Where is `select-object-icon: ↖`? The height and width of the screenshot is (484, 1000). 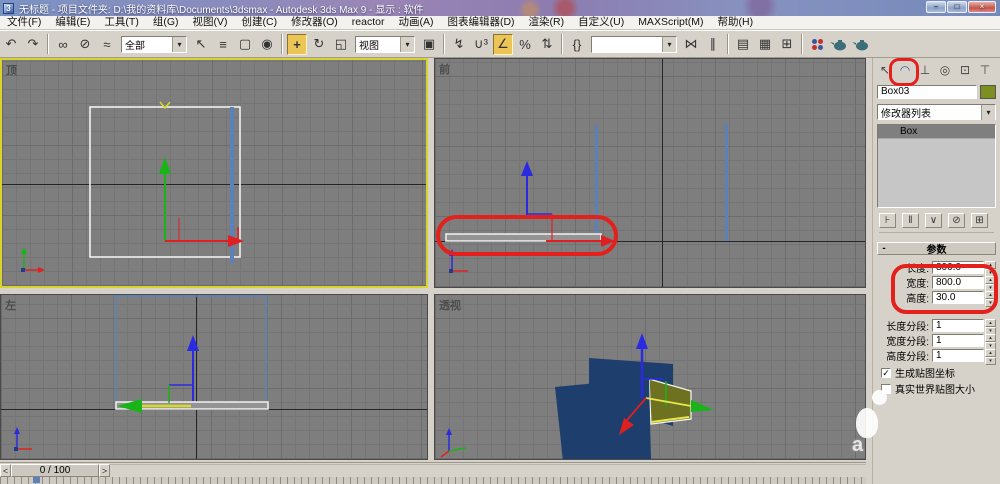
select-object-icon: ↖ is located at coordinates (201, 44).